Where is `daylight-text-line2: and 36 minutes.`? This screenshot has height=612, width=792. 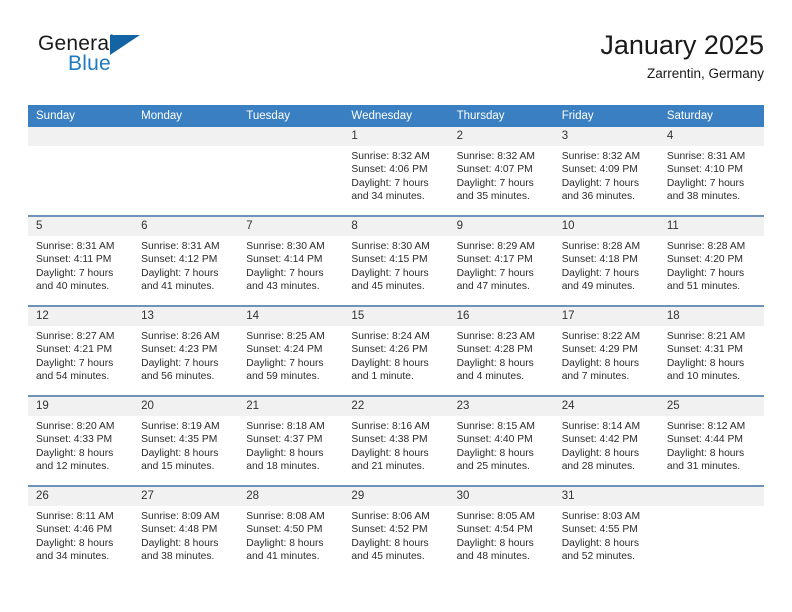
daylight-text-line2: and 36 minutes. is located at coordinates (598, 197).